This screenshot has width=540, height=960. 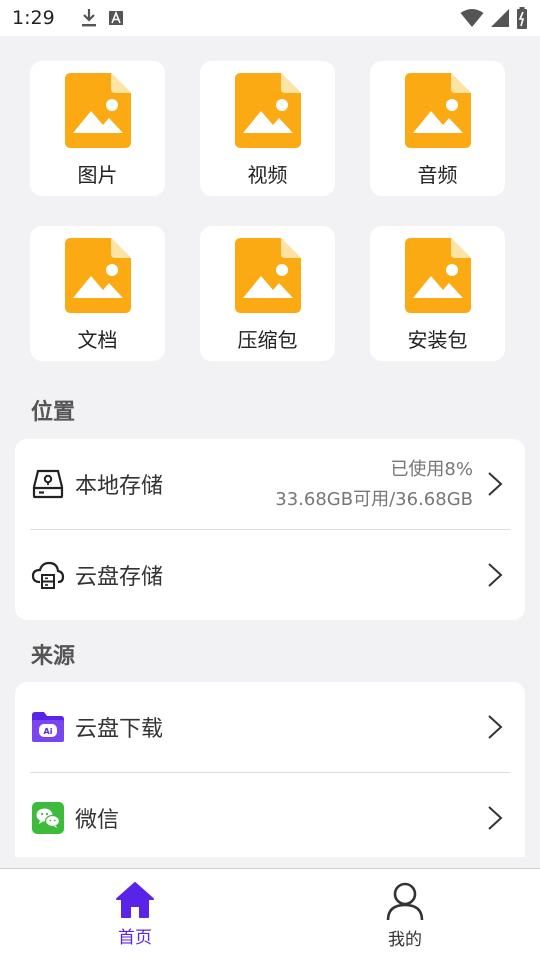 I want to click on wechat-icon, so click(x=48, y=818).